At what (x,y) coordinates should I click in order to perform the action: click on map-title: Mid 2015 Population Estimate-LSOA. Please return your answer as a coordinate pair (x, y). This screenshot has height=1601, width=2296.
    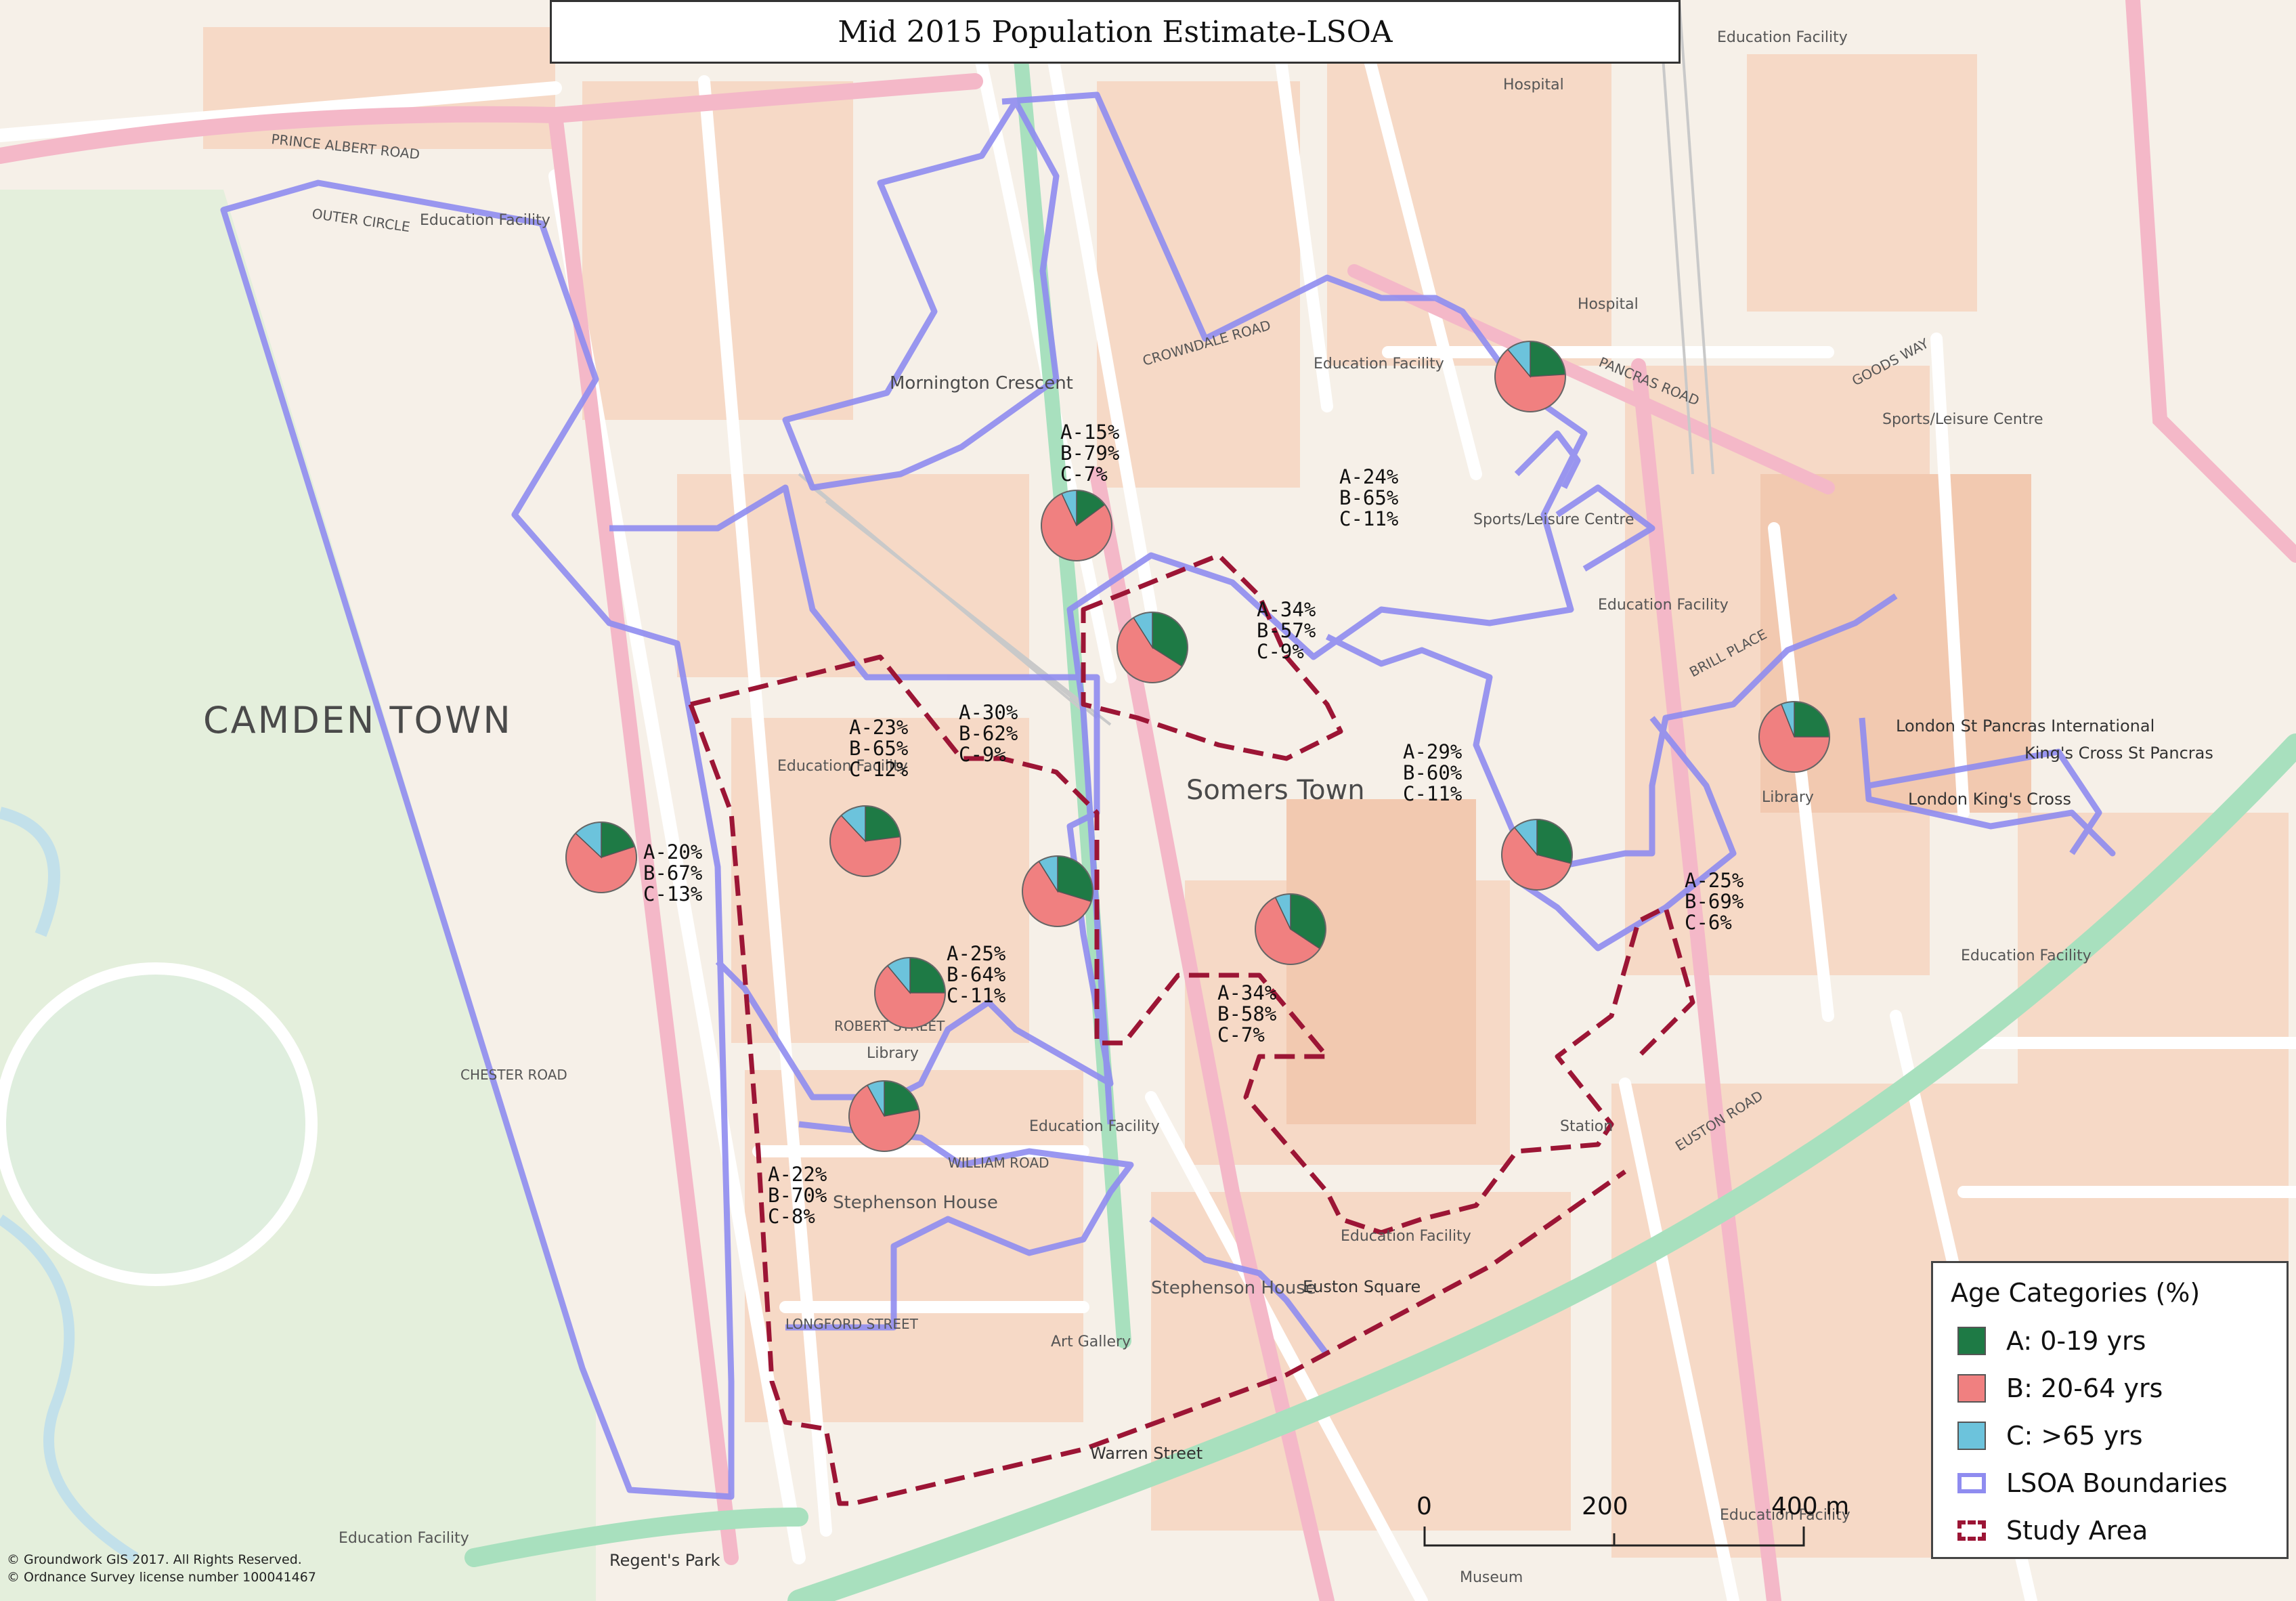
    Looking at the image, I should click on (1115, 32).